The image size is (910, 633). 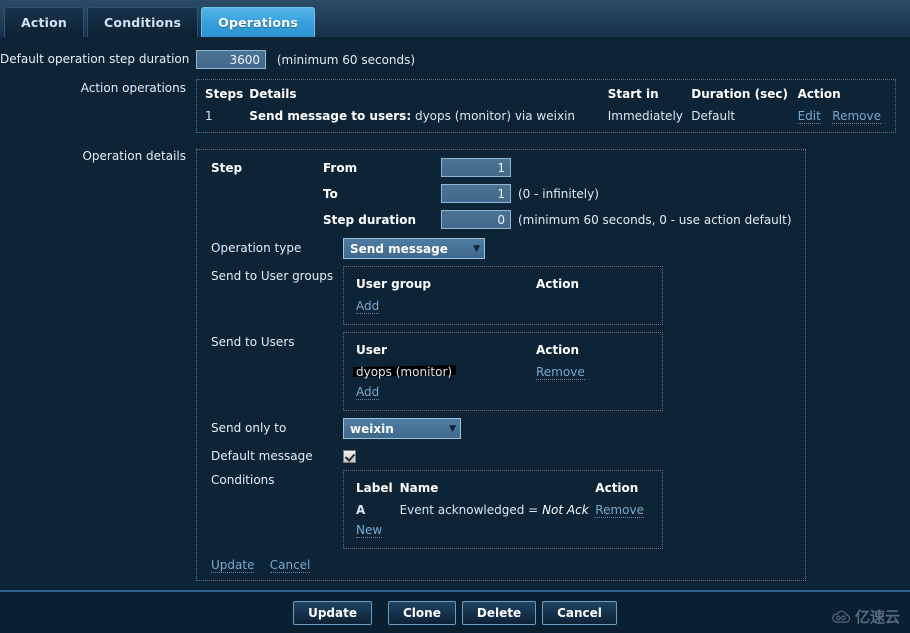 I want to click on cell-cond-action: Remove, so click(x=622, y=510).